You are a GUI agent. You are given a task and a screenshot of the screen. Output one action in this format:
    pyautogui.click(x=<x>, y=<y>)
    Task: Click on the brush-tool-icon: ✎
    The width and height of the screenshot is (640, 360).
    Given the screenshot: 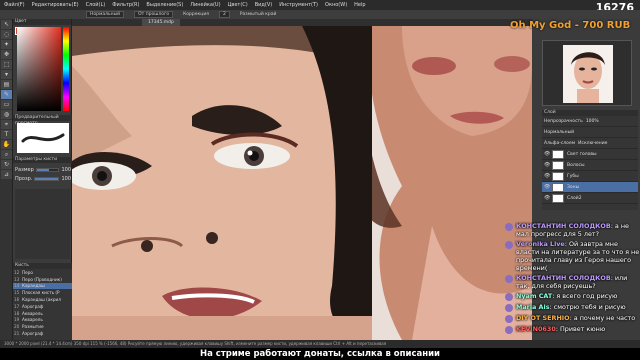 What is the action you would take?
    pyautogui.click(x=6, y=94)
    